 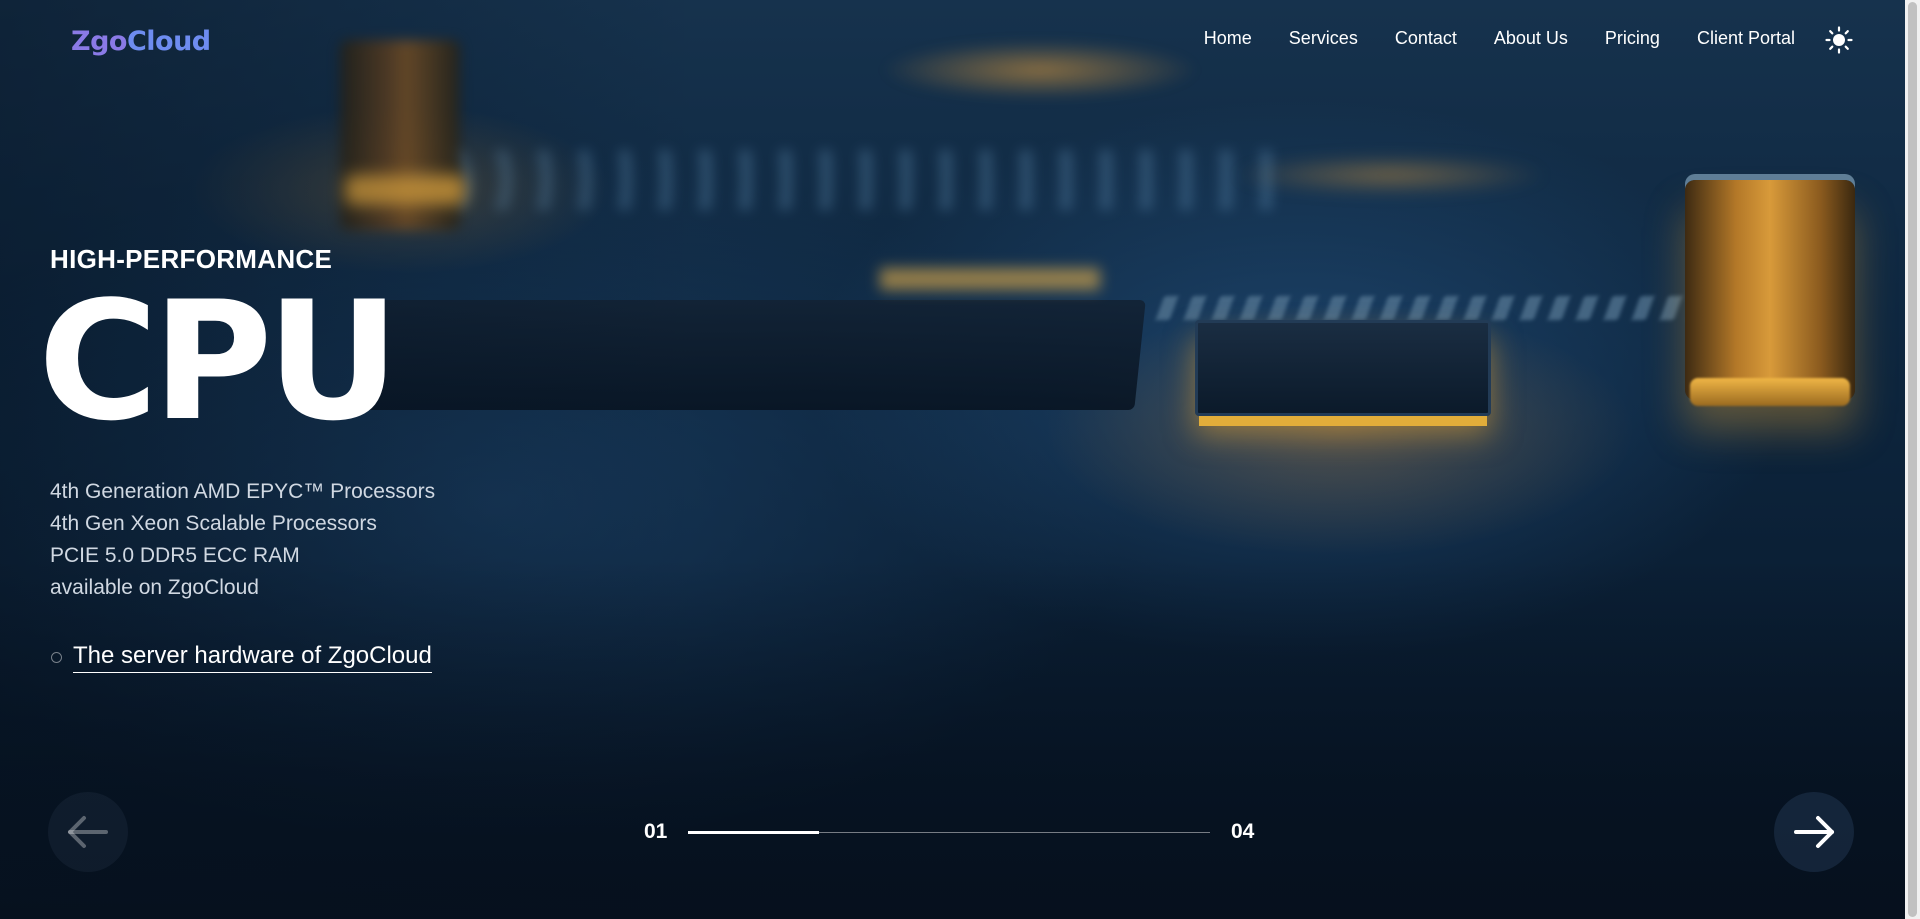 I want to click on hero-feature: available on ZgoCloud, so click(x=154, y=587).